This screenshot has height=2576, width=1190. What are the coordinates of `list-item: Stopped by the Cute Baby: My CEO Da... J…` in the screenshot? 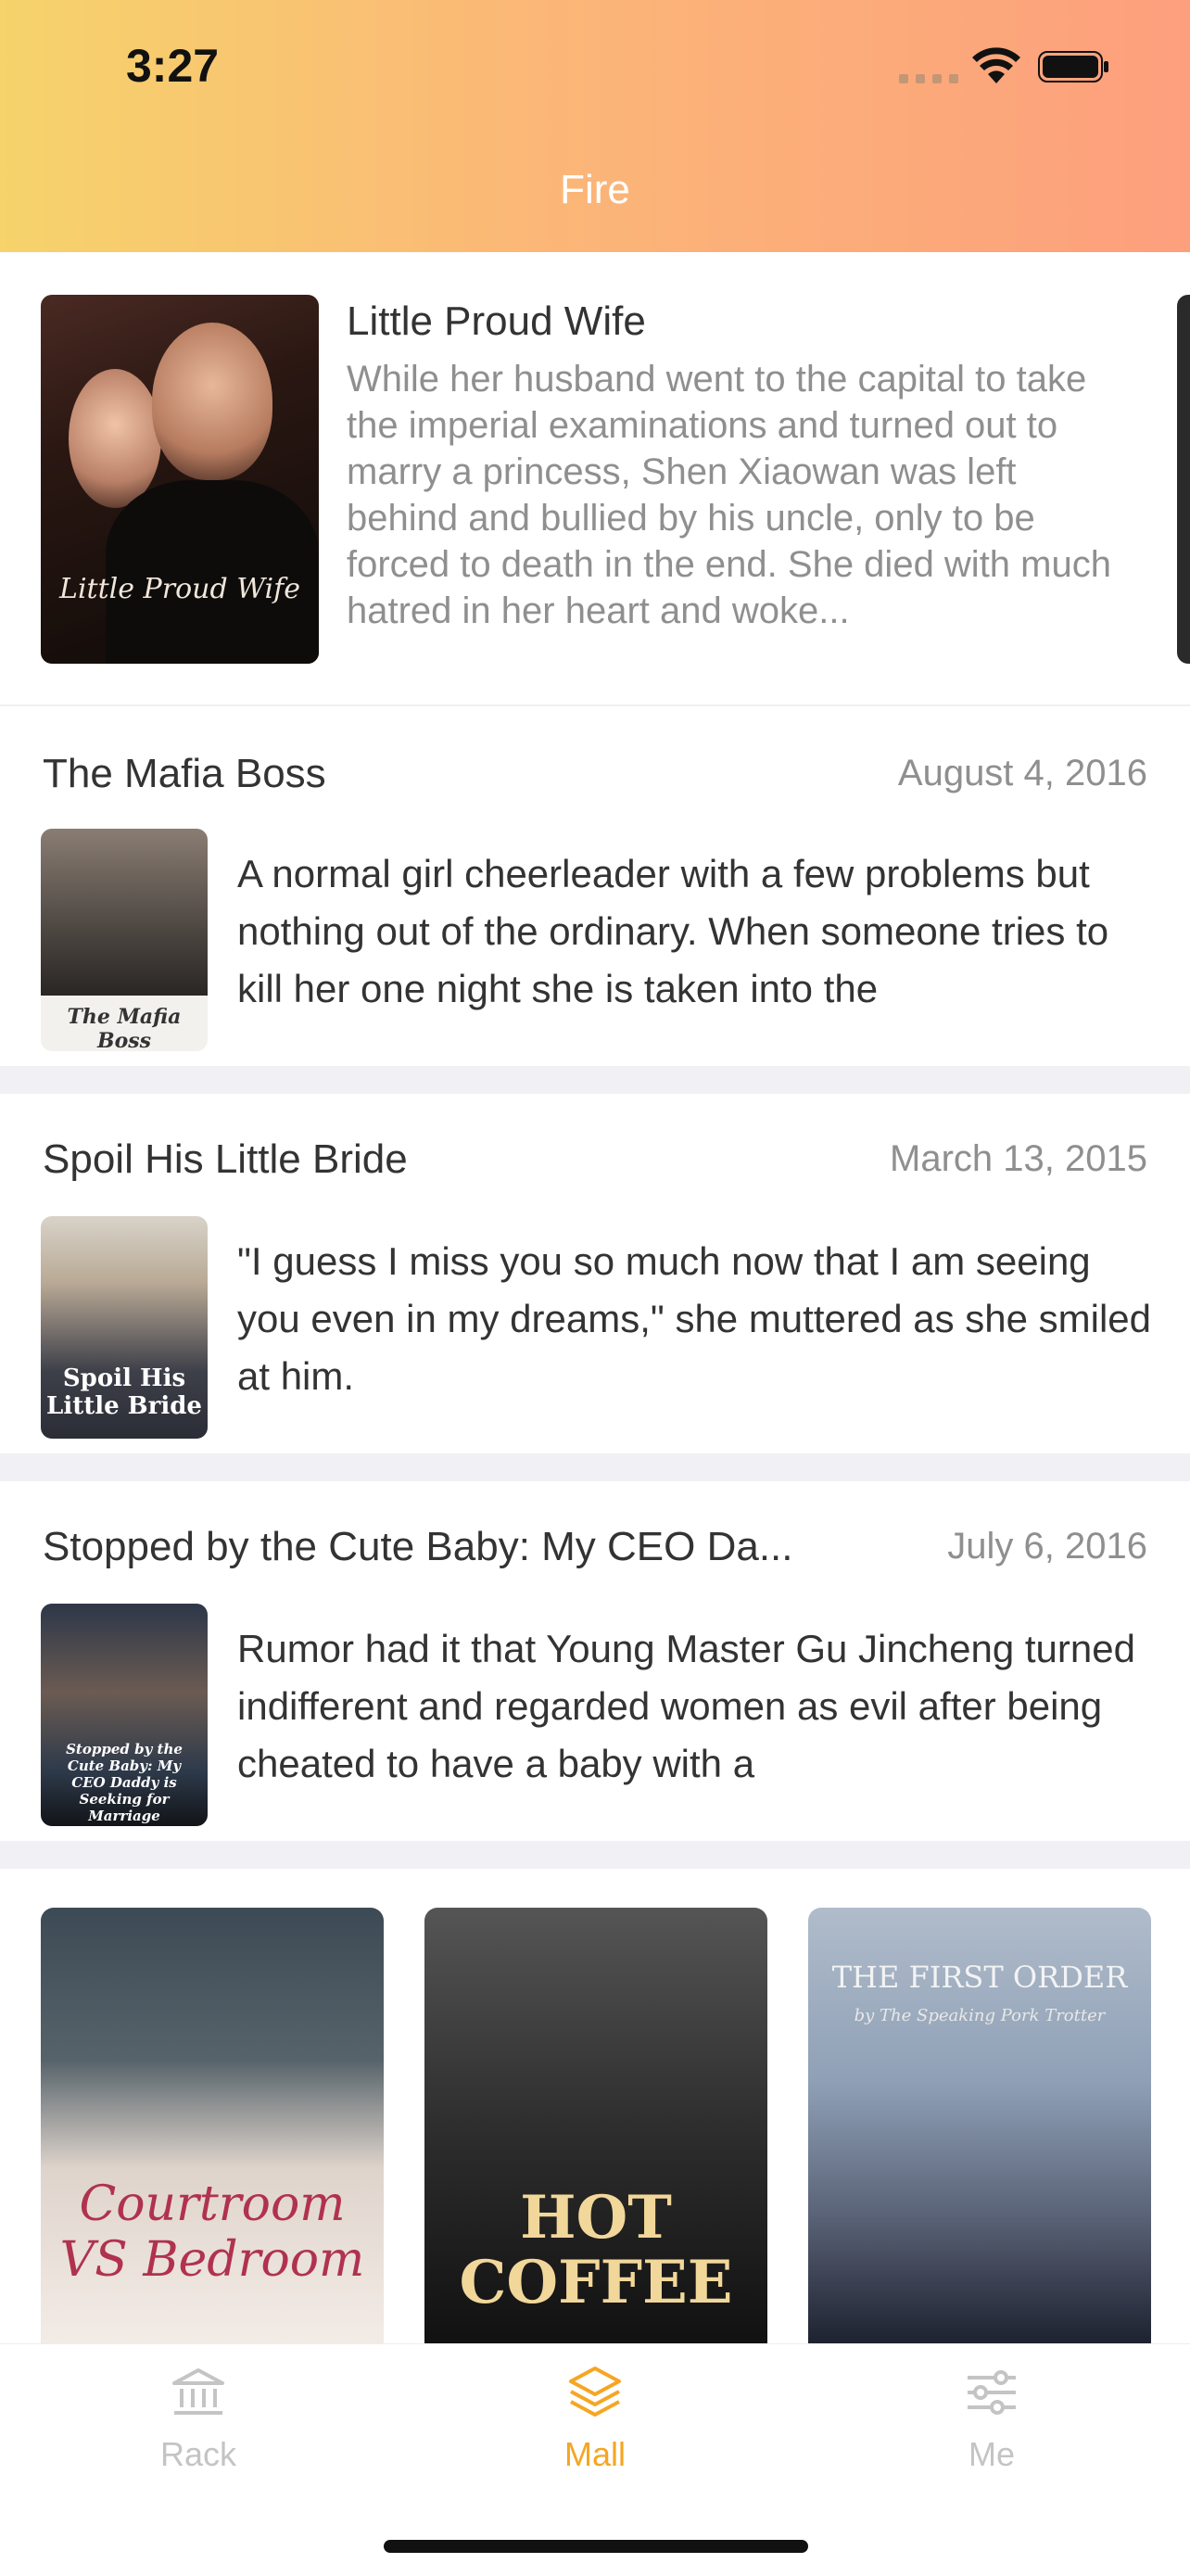 It's located at (595, 1661).